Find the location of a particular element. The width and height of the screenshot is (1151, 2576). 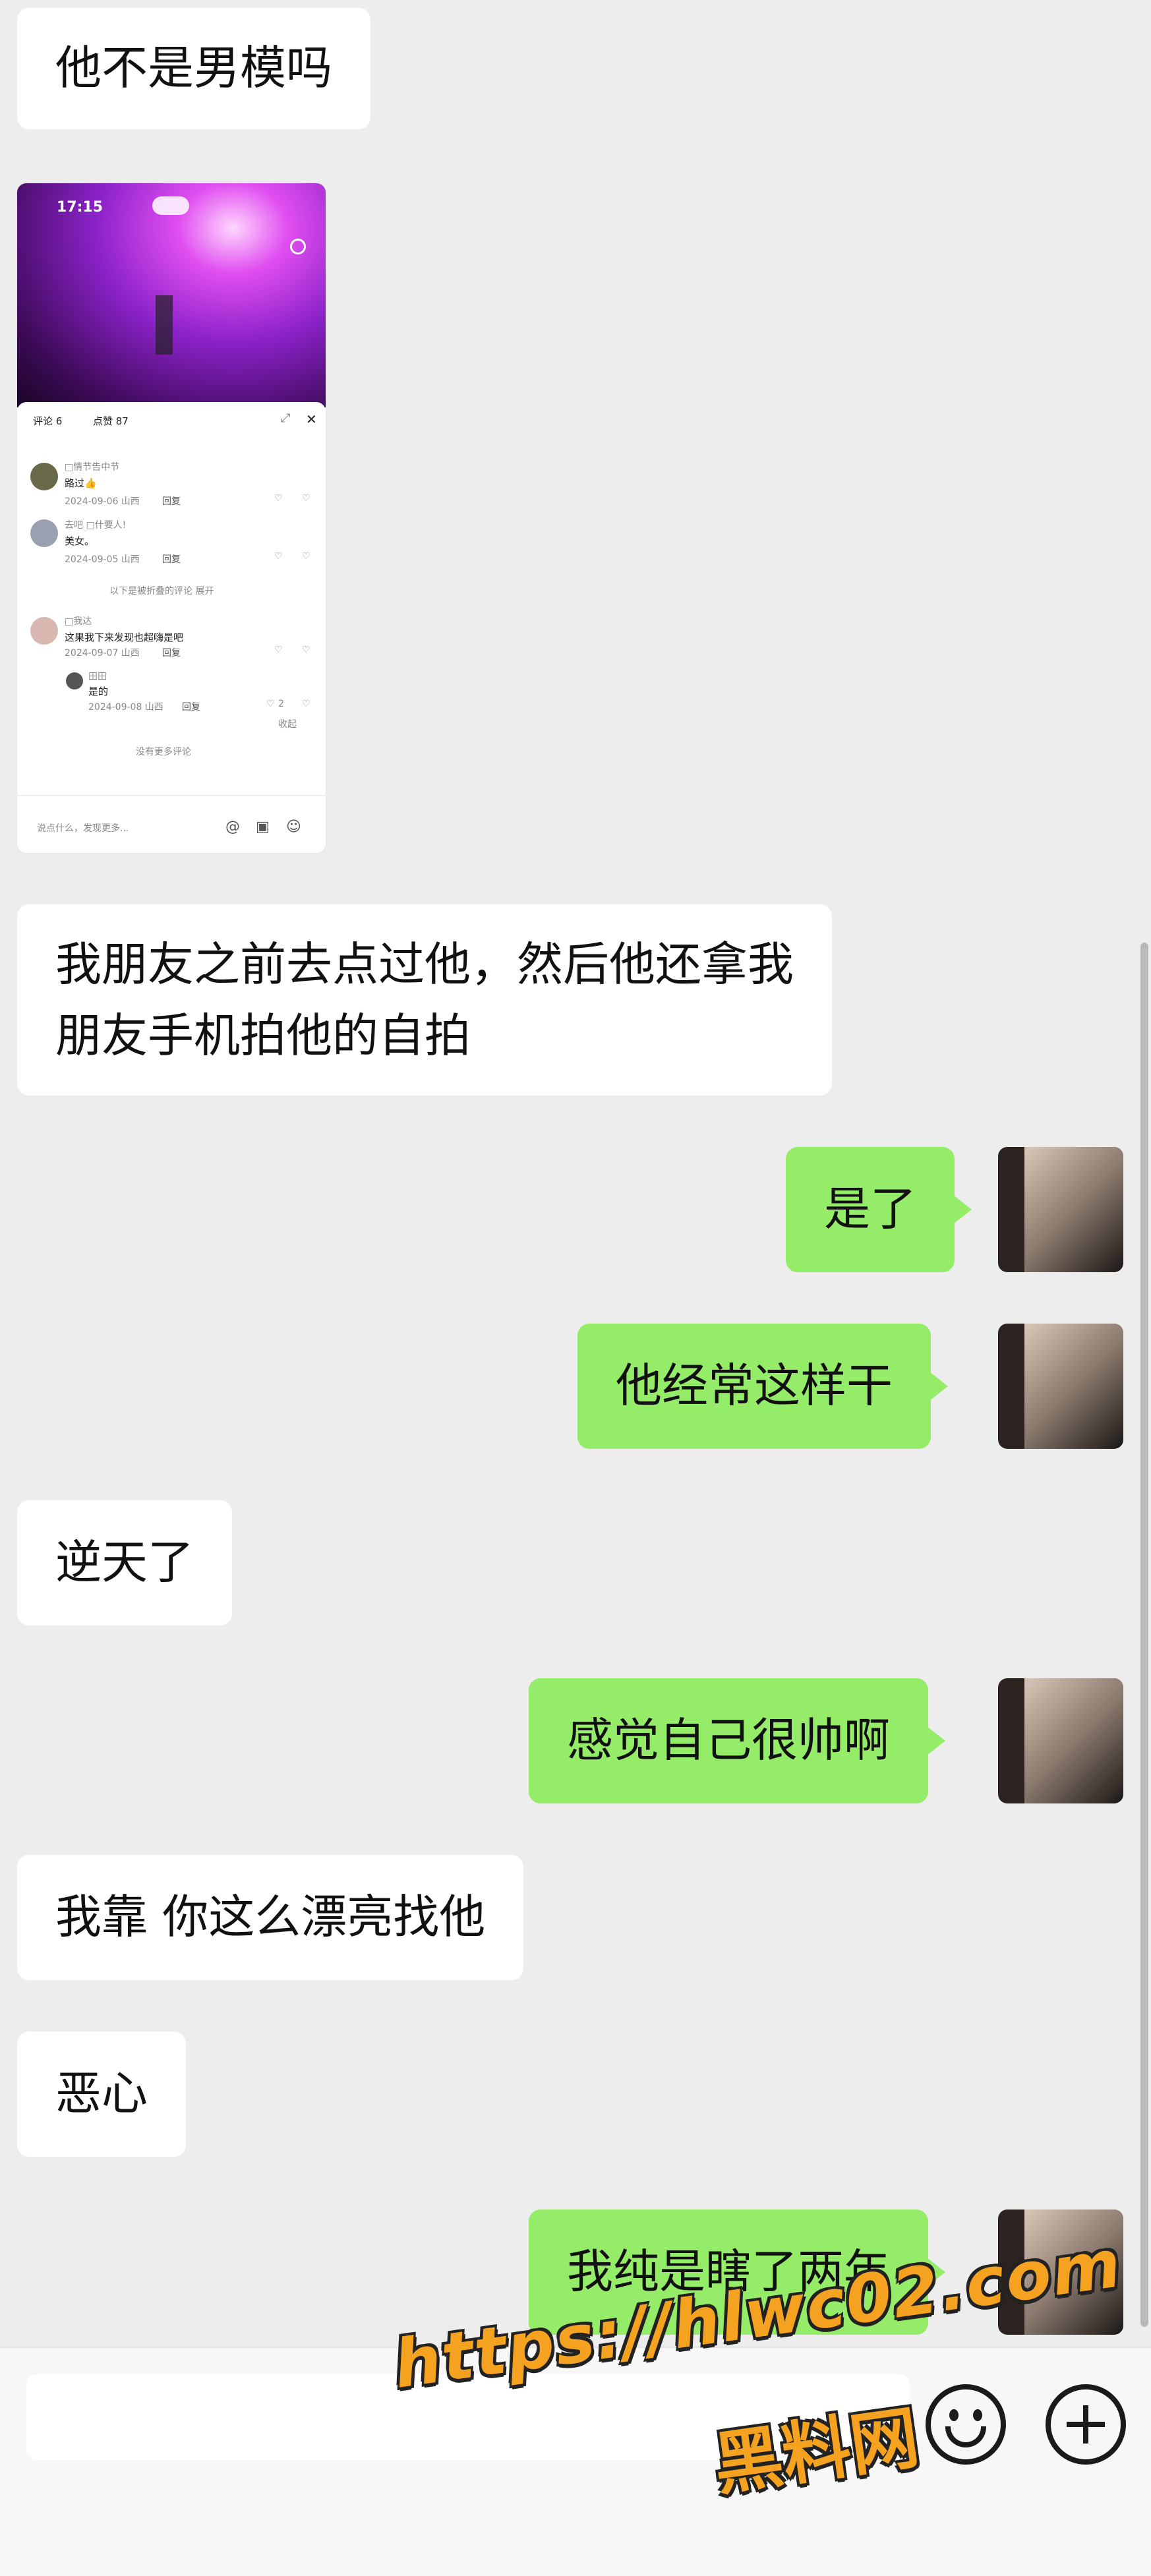

expand-icon: ⤢ is located at coordinates (285, 418).